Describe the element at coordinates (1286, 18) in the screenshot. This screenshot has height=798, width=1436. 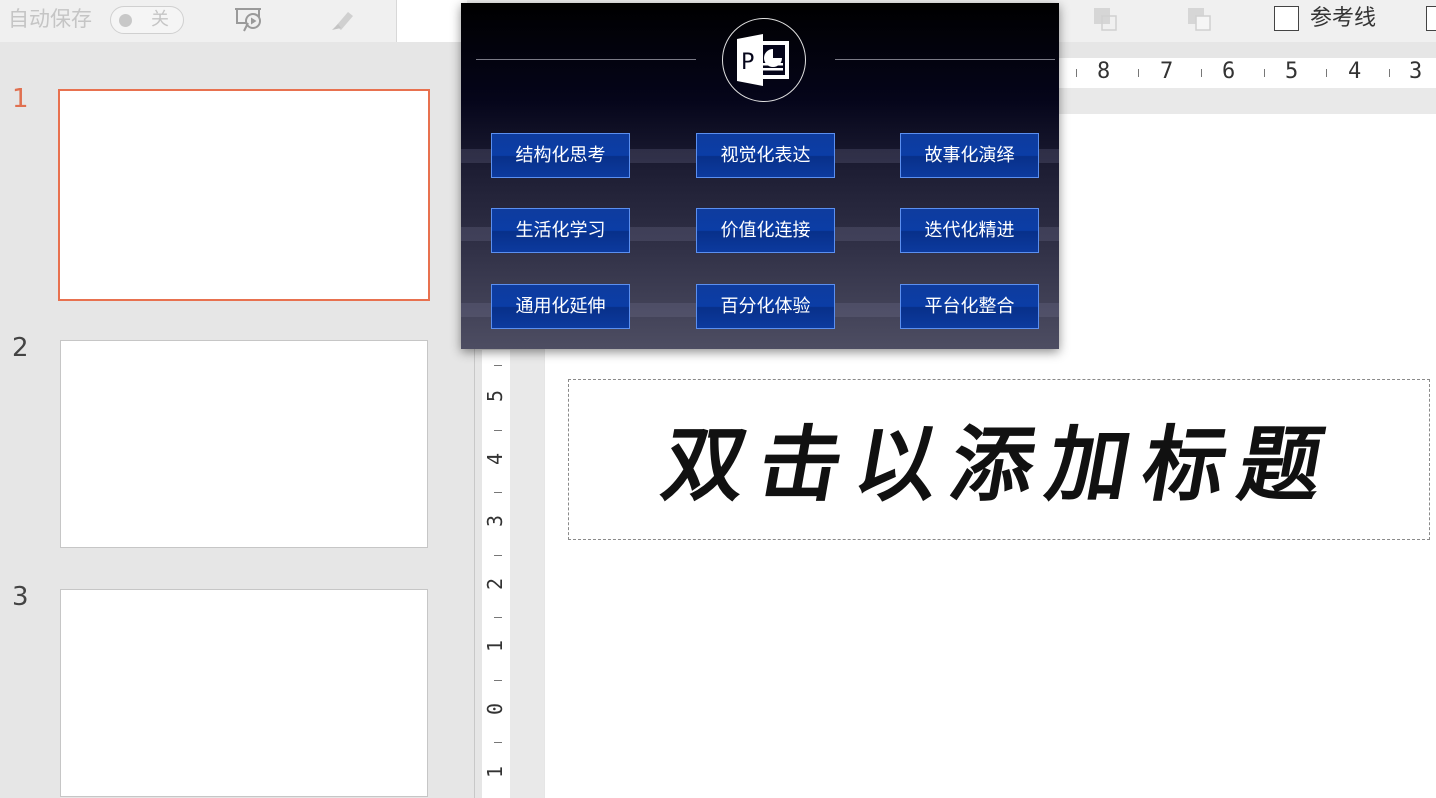
I see `guides-checkbox` at that location.